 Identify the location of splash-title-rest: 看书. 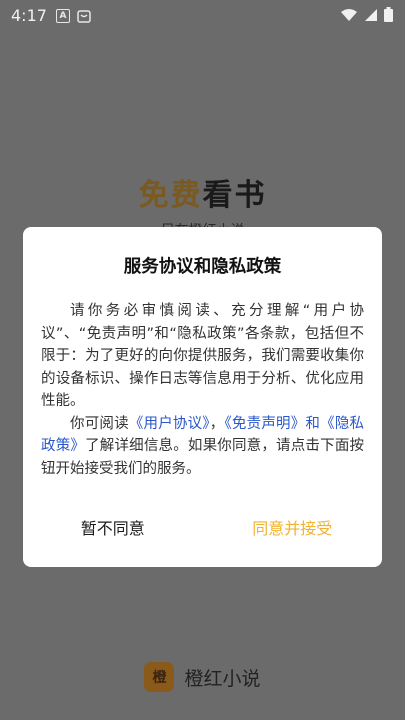
(234, 195).